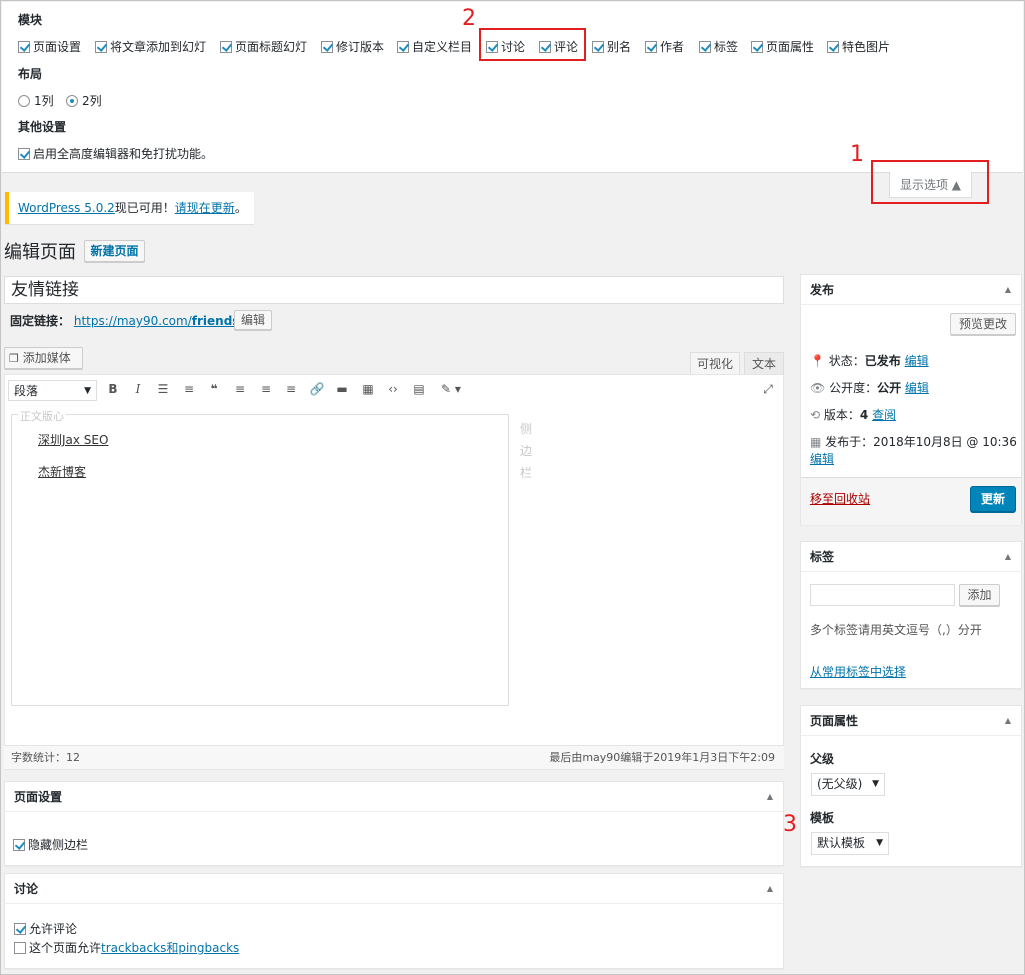 The width and height of the screenshot is (1025, 975). I want to click on eye-icon: 👁, so click(818, 388).